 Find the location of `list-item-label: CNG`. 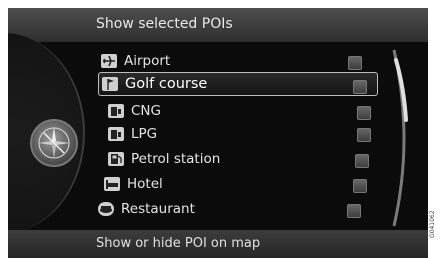

list-item-label: CNG is located at coordinates (146, 111).